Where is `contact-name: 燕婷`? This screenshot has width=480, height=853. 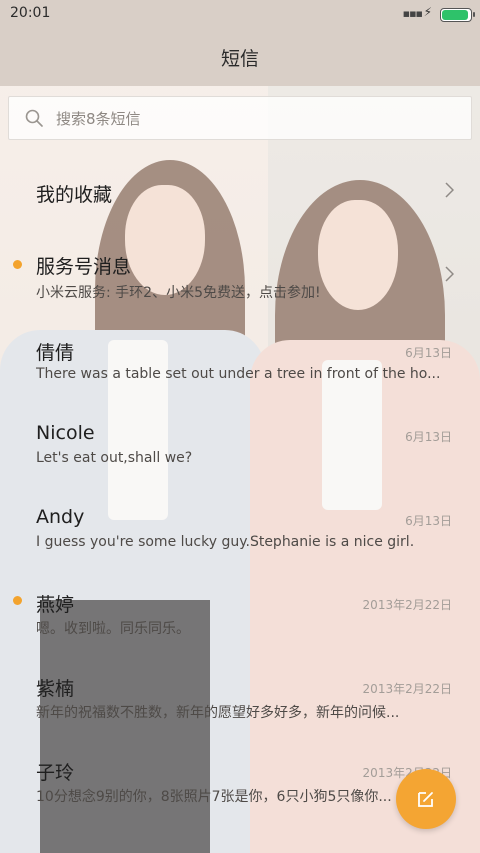
contact-name: 燕婷 is located at coordinates (55, 605).